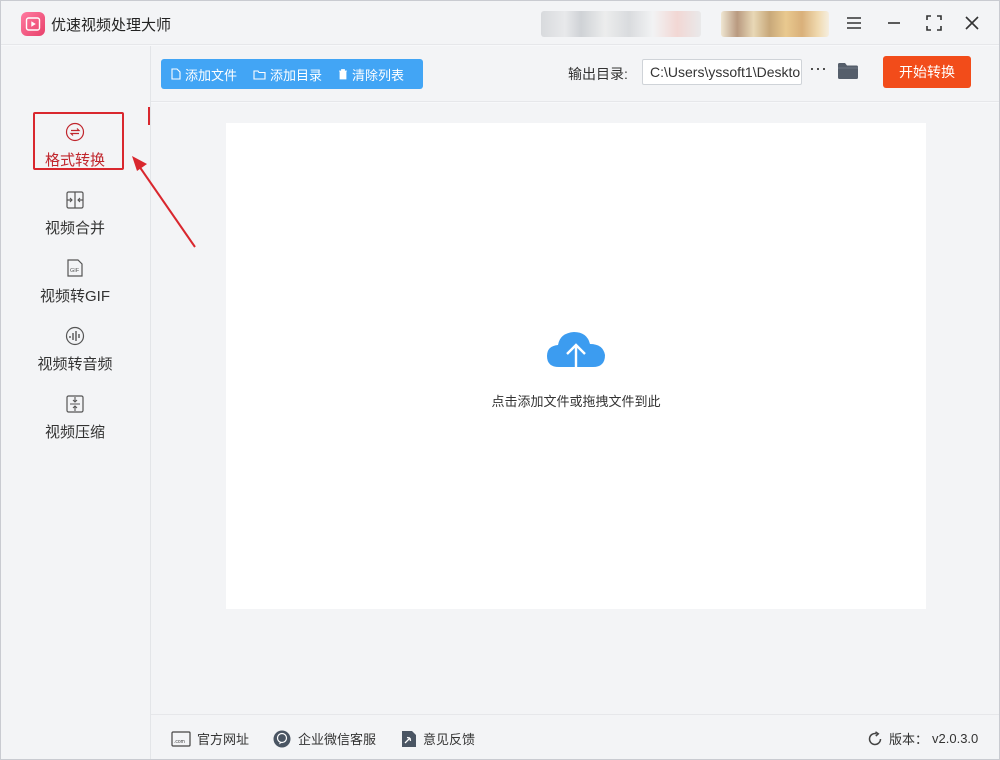 The height and width of the screenshot is (760, 1000). I want to click on menu-button, so click(854, 23).